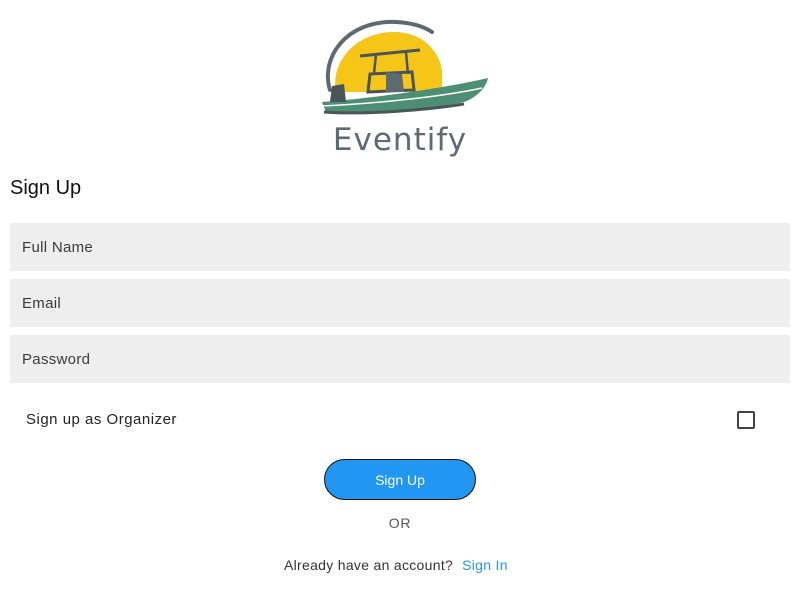 Image resolution: width=800 pixels, height=600 pixels. Describe the element at coordinates (400, 140) in the screenshot. I see `logo-text: Eventify` at that location.